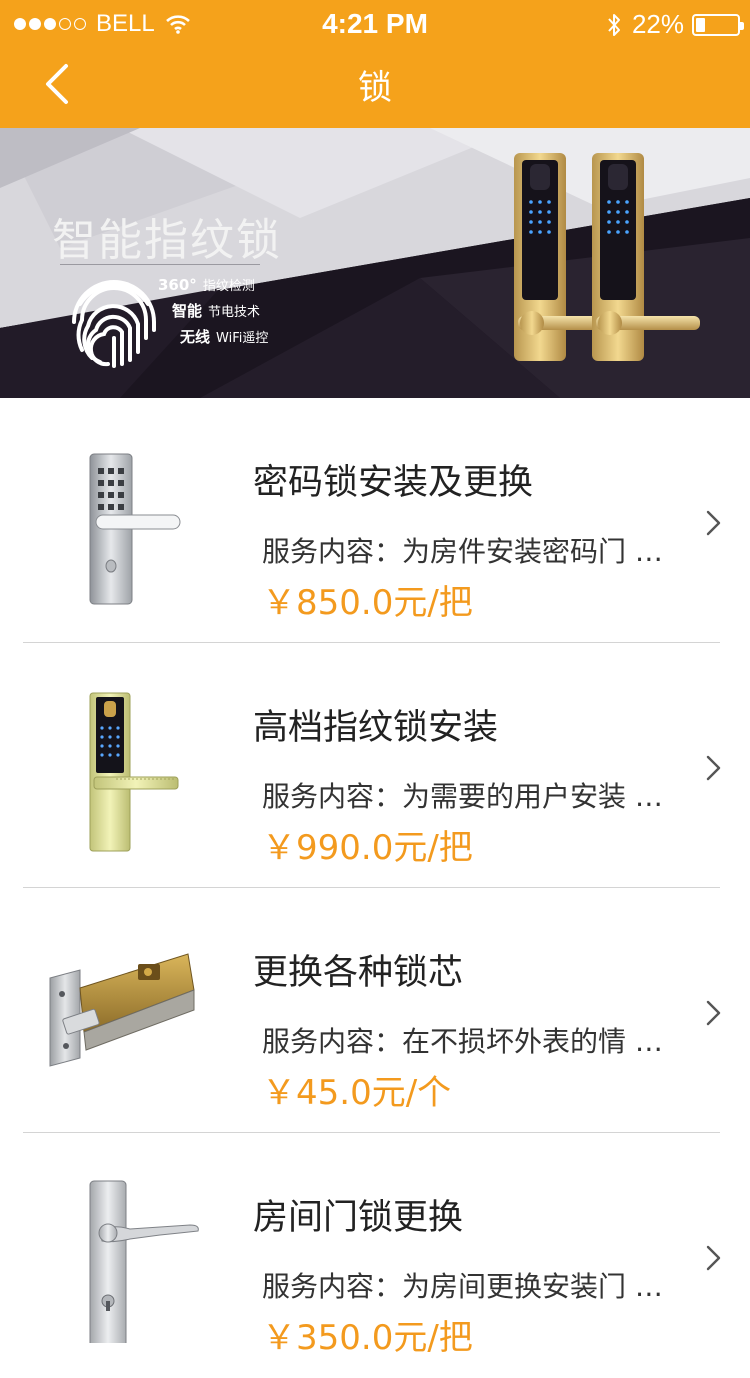  I want to click on service-price: ￥45.0元/个, so click(357, 1093).